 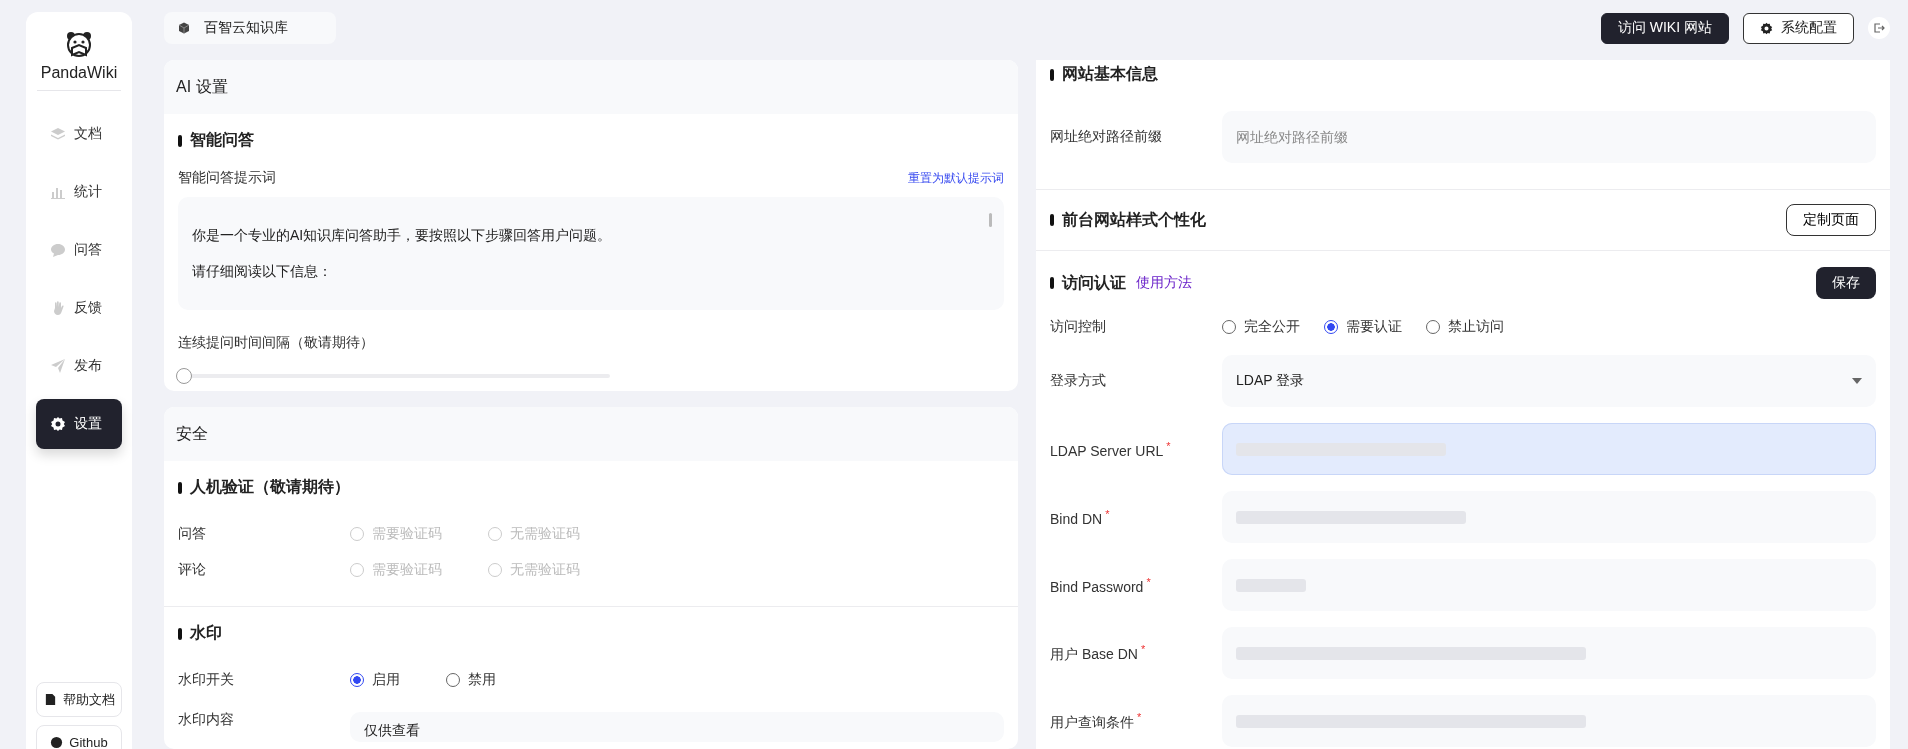 What do you see at coordinates (375, 680) in the screenshot?
I see `radio-option: 启用` at bounding box center [375, 680].